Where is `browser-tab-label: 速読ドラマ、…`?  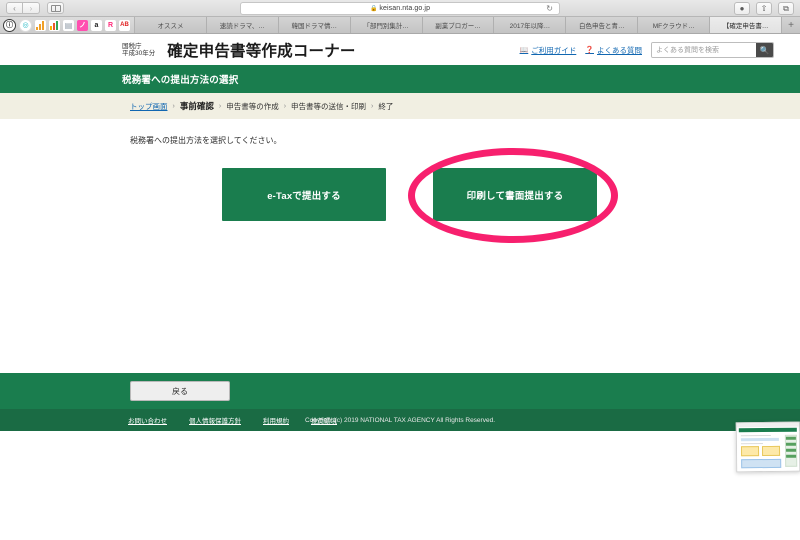
browser-tab-label: 速読ドラマ、… is located at coordinates (242, 26).